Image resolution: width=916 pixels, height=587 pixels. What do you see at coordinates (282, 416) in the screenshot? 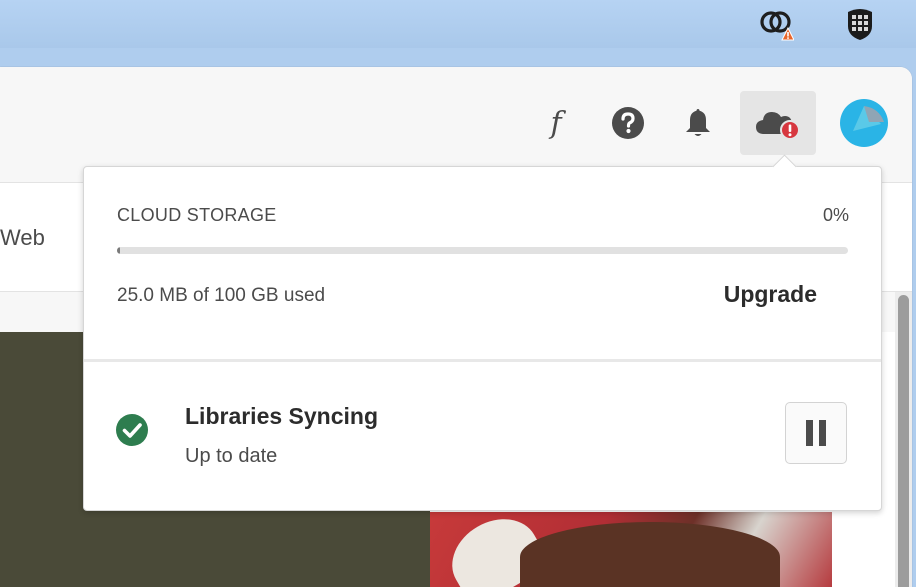
I see `sync-title: Libraries Syncing` at bounding box center [282, 416].